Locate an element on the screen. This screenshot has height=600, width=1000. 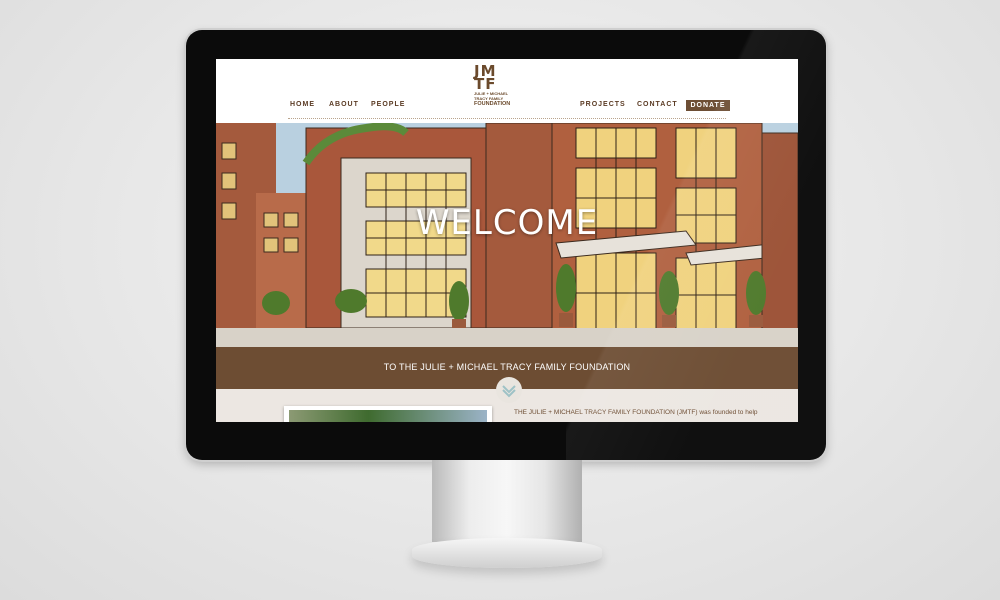
chevron-down-icon is located at coordinates (509, 391).